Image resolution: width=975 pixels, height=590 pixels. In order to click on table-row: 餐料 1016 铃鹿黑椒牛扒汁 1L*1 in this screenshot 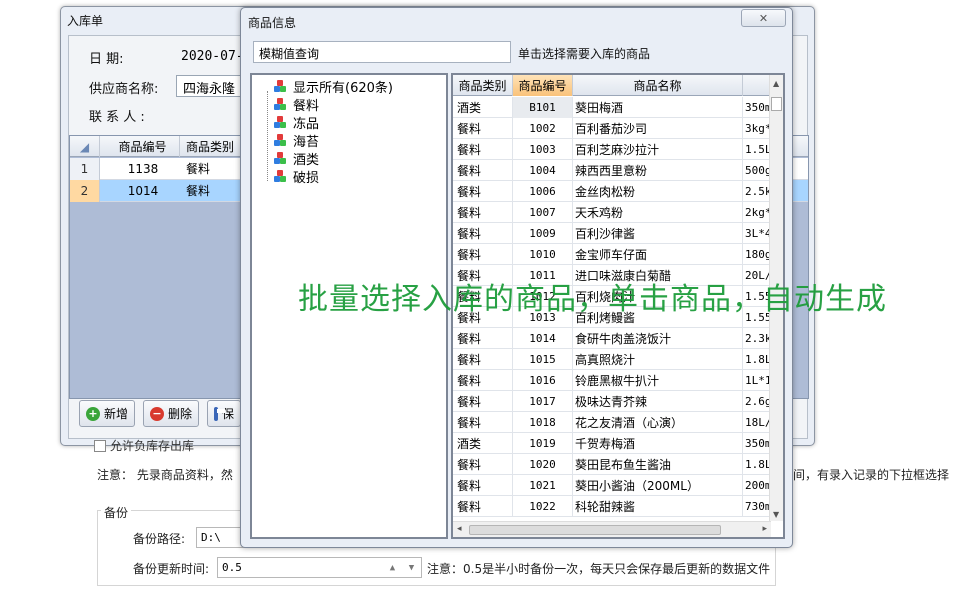, I will do `click(613, 380)`.